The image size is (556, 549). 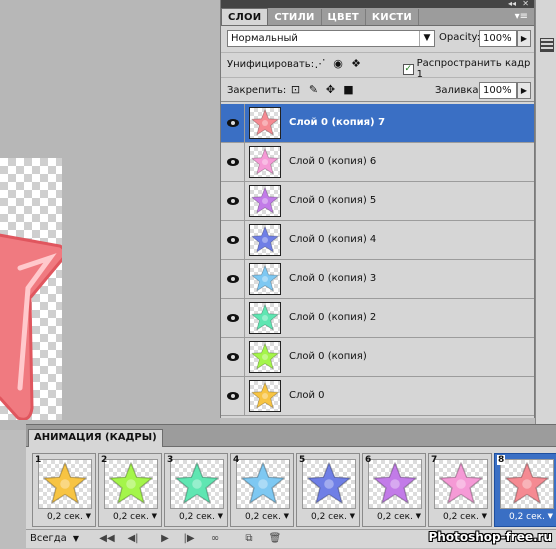 What do you see at coordinates (377, 396) in the screenshot?
I see `layer-row: Слой 0` at bounding box center [377, 396].